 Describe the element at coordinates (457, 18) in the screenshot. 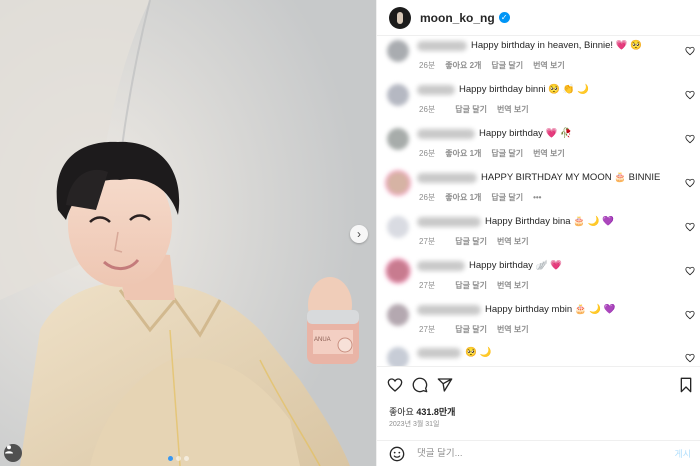

I see `author-username: moon_ko_ng` at that location.